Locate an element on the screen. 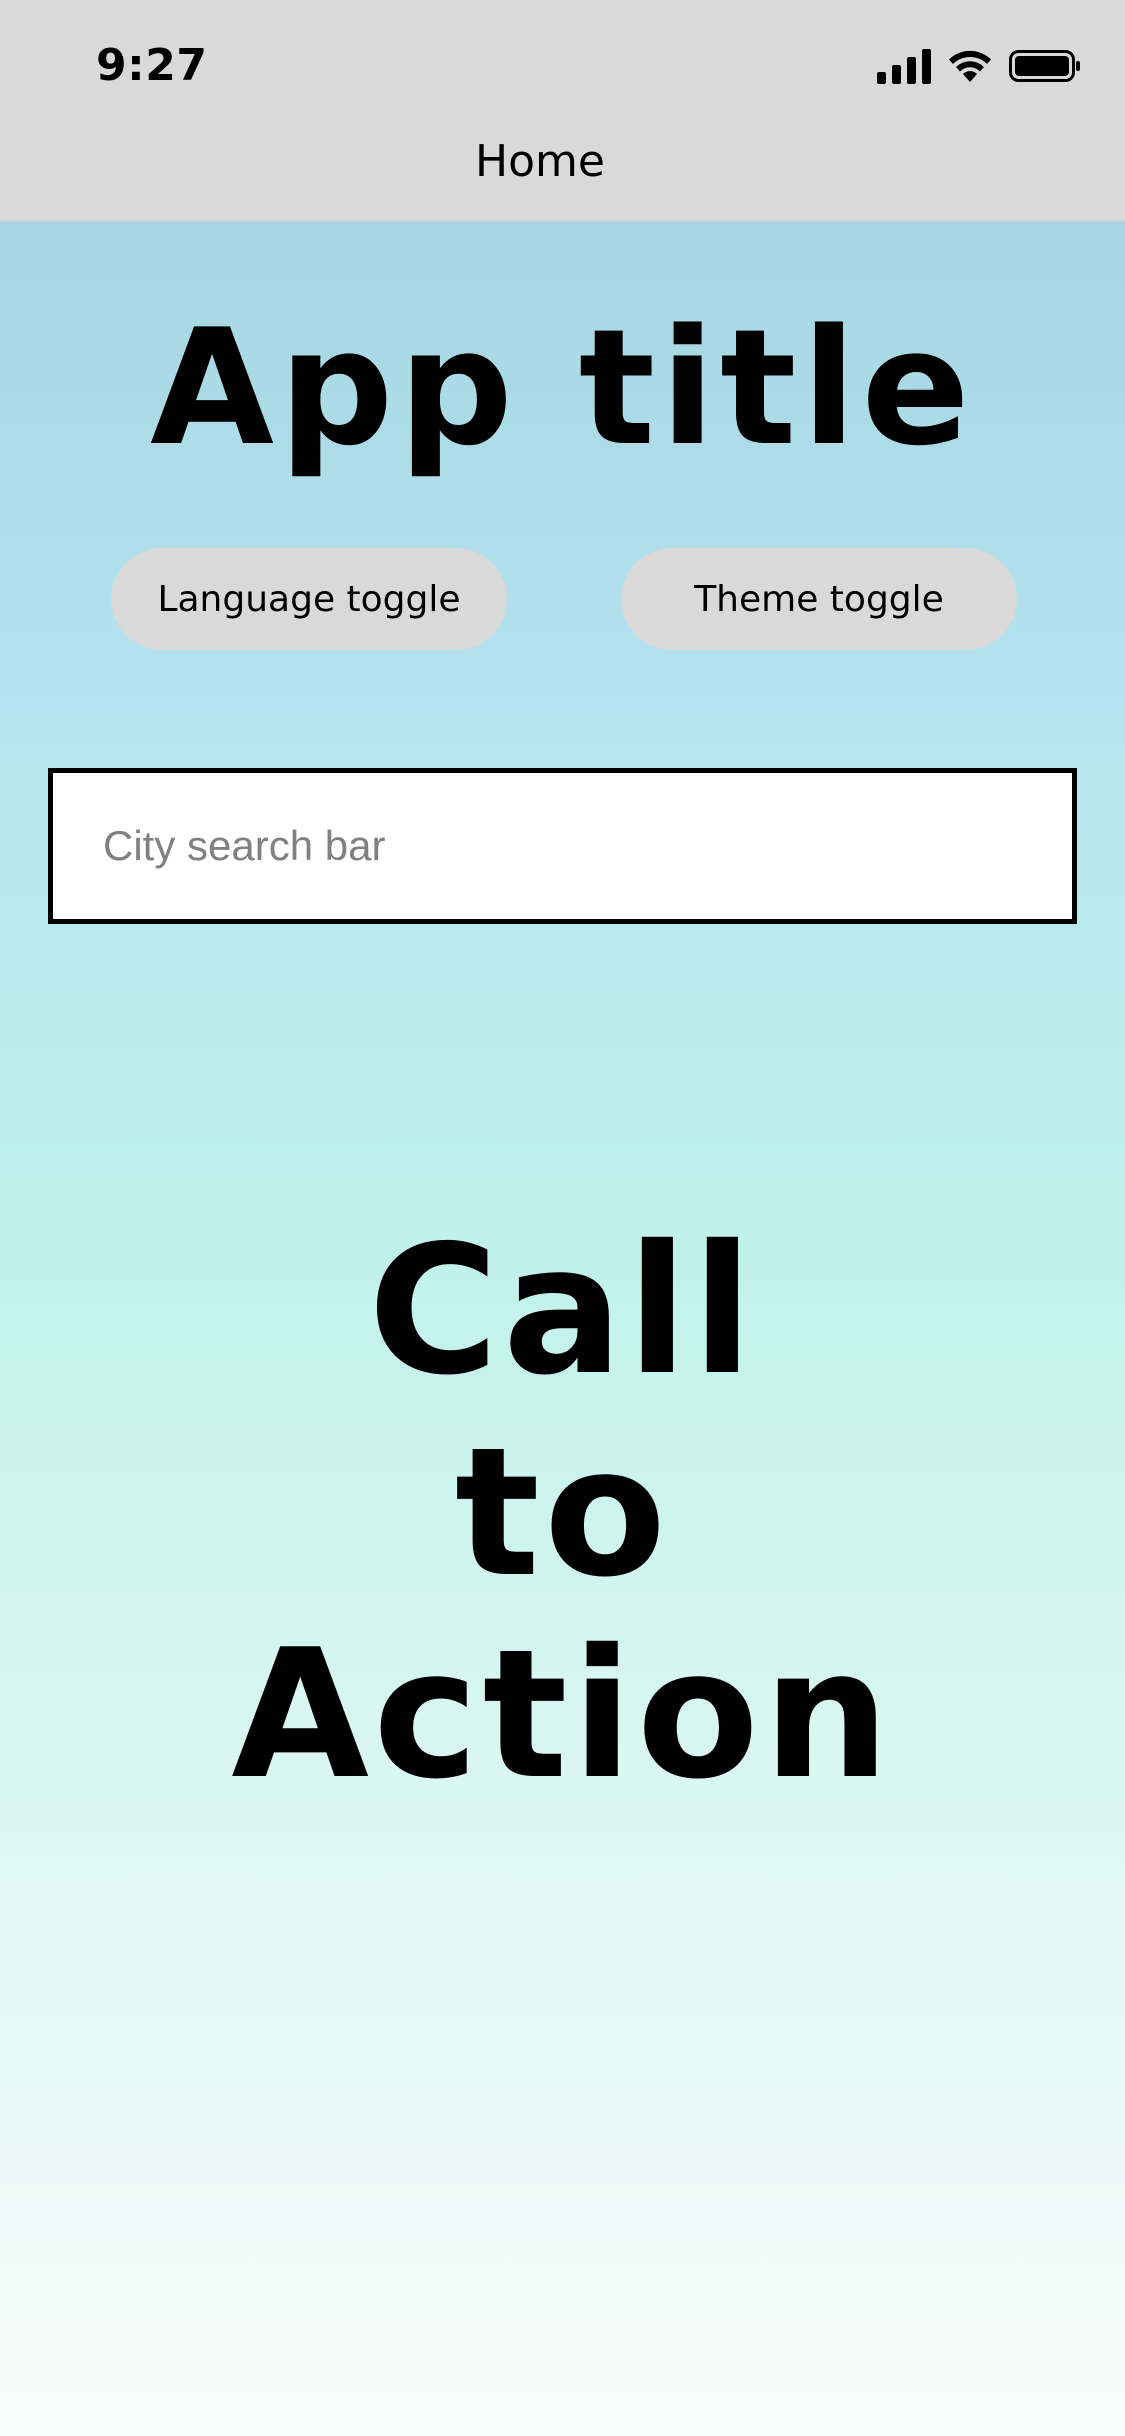 The width and height of the screenshot is (1125, 2436). top-bar: 9:27 Home is located at coordinates (562, 111).